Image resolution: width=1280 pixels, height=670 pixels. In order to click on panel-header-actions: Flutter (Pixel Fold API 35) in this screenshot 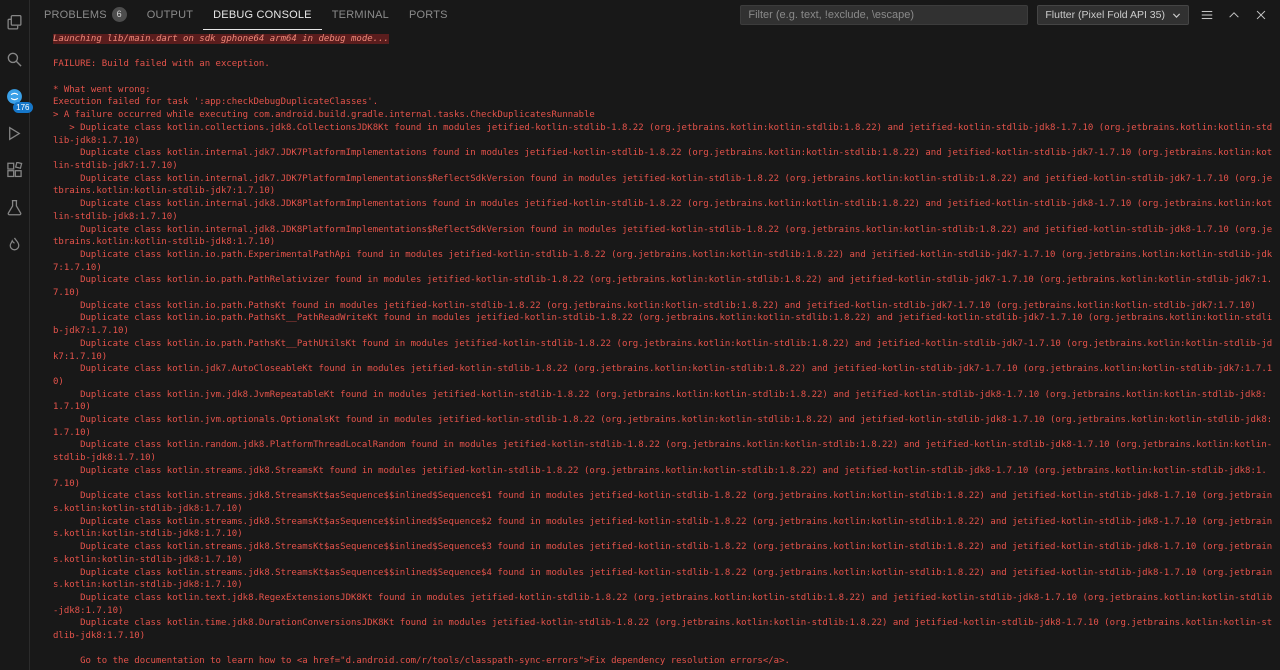, I will do `click(1010, 15)`.